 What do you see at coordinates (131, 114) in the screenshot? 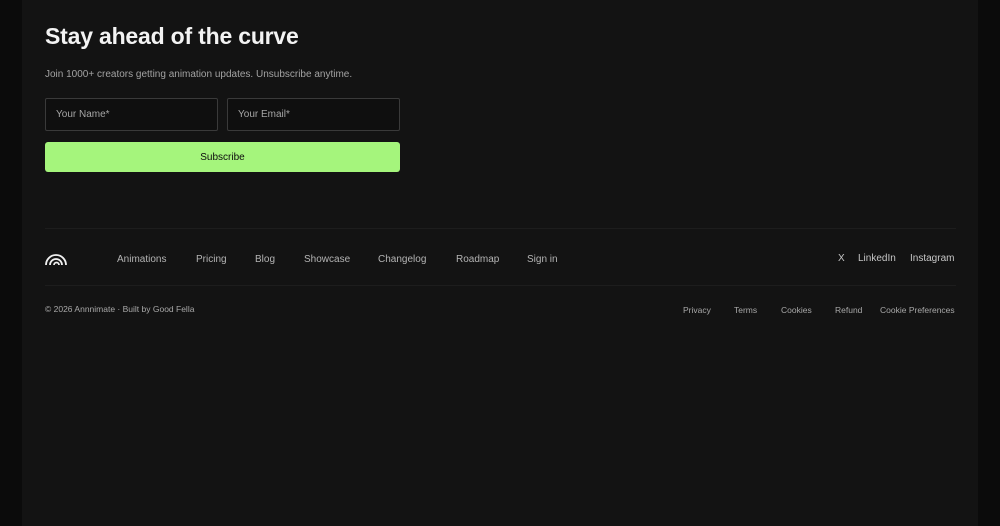
I see `name-input` at bounding box center [131, 114].